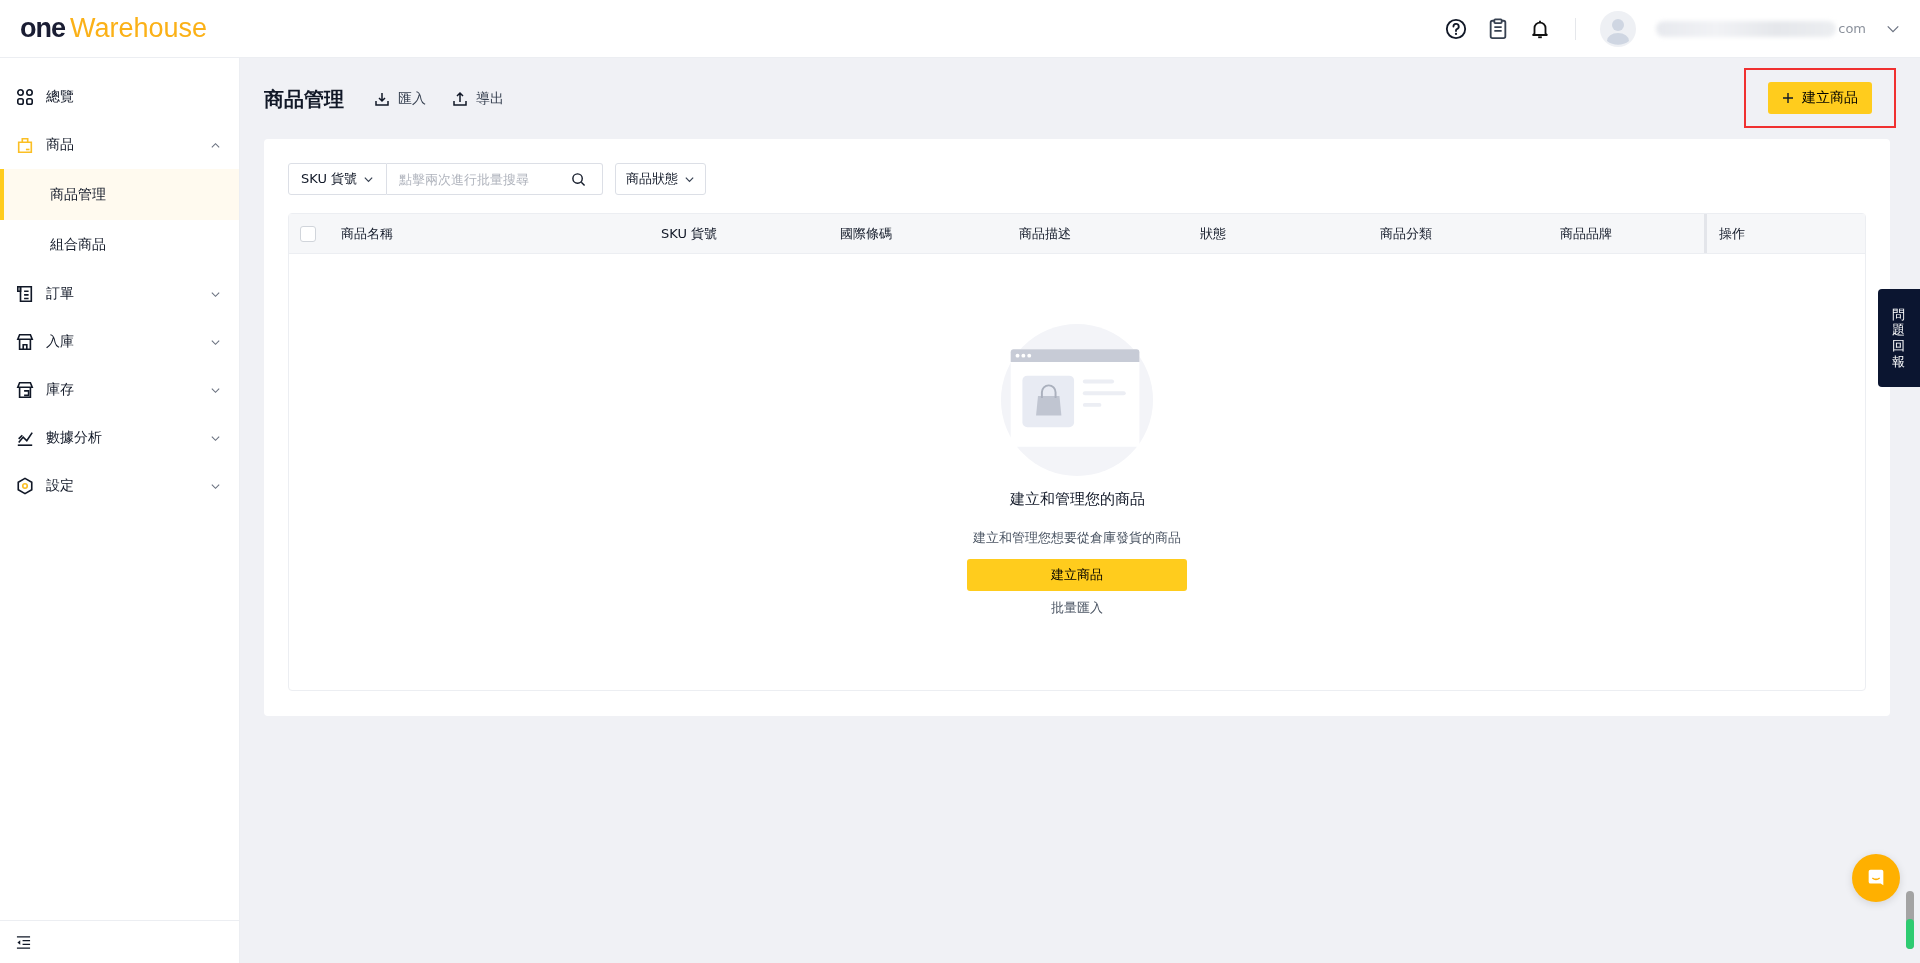 The height and width of the screenshot is (963, 1920). Describe the element at coordinates (119, 194) in the screenshot. I see `nav-subitem: 商品管理` at that location.